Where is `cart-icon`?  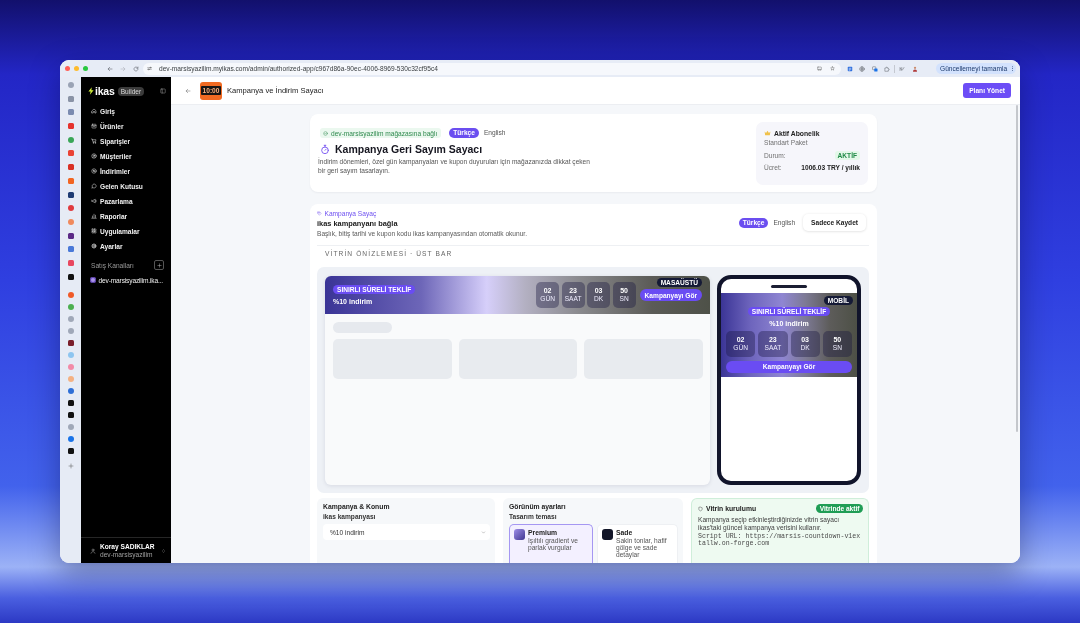
cart-icon is located at coordinates (94, 141).